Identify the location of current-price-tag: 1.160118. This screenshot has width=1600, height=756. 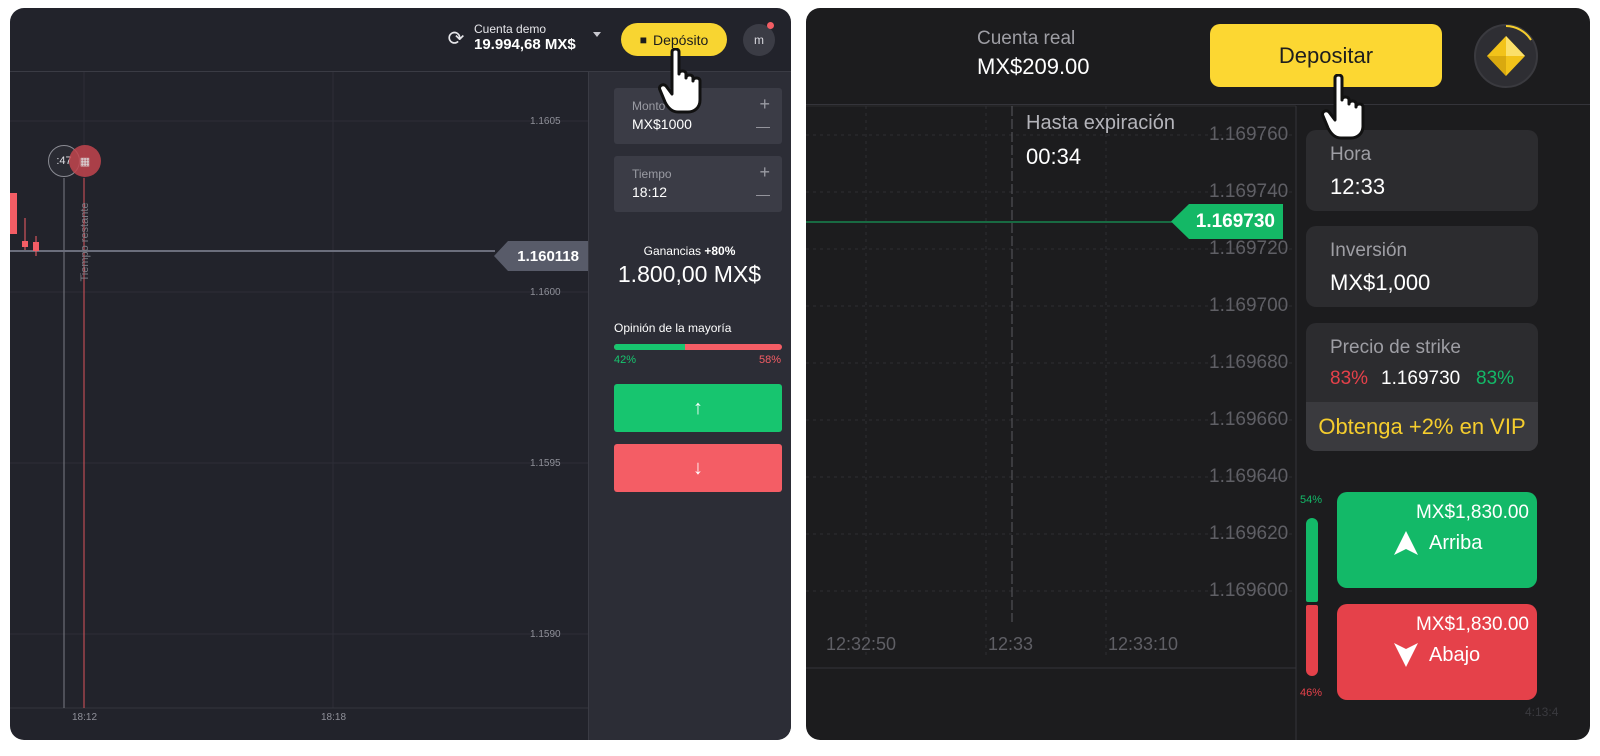
(541, 256).